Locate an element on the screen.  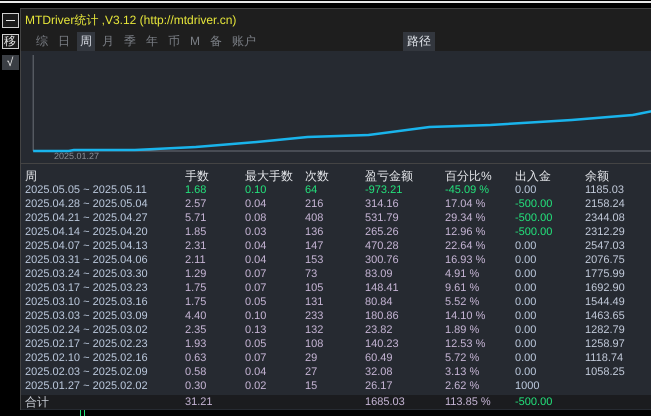
table-cell-text: 2025.03.03 ~ 2025.03.09 is located at coordinates (87, 316).